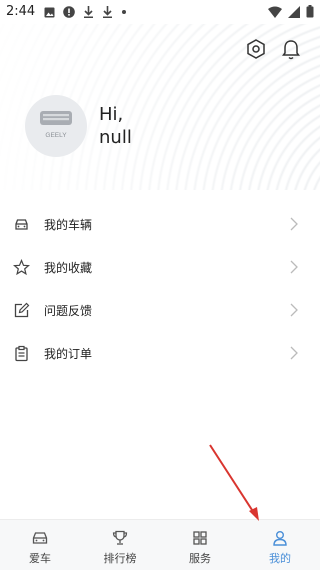 The width and height of the screenshot is (320, 570). I want to click on grid-icon, so click(200, 538).